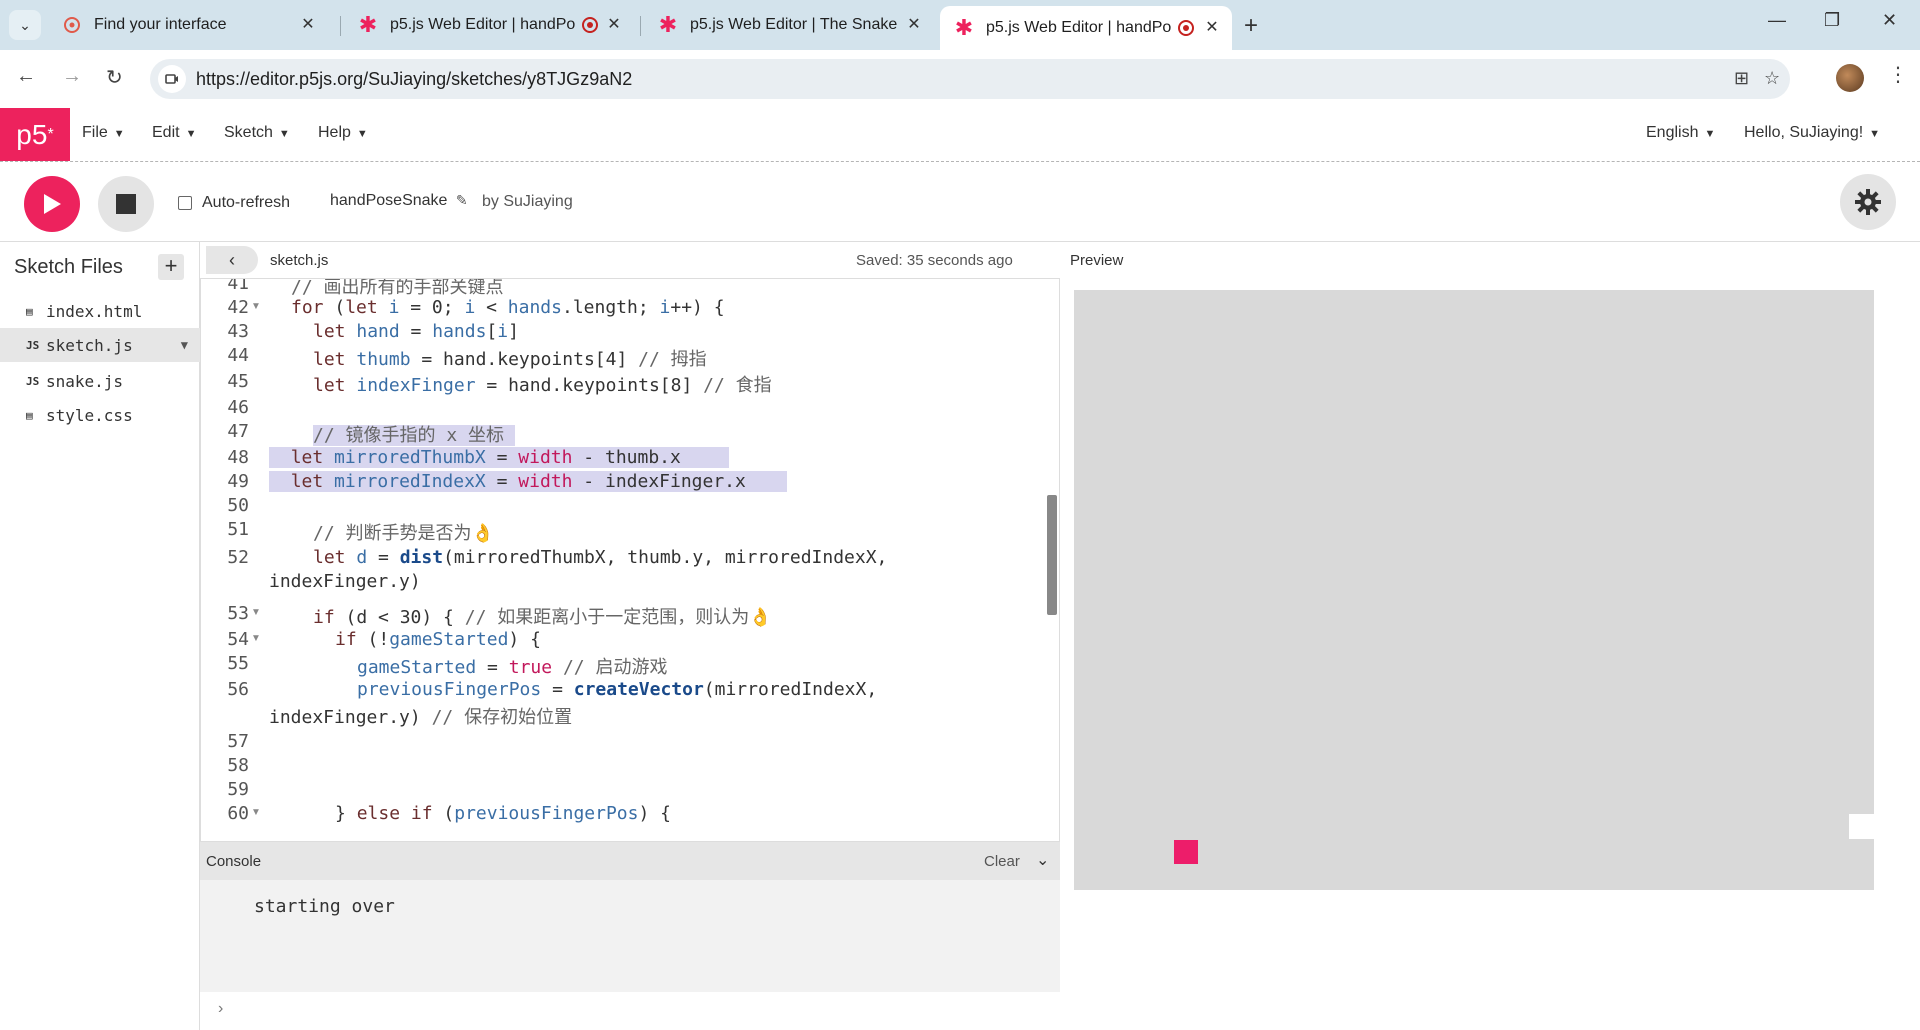 This screenshot has width=1920, height=1030. What do you see at coordinates (238, 765) in the screenshot?
I see `line-number: 58` at bounding box center [238, 765].